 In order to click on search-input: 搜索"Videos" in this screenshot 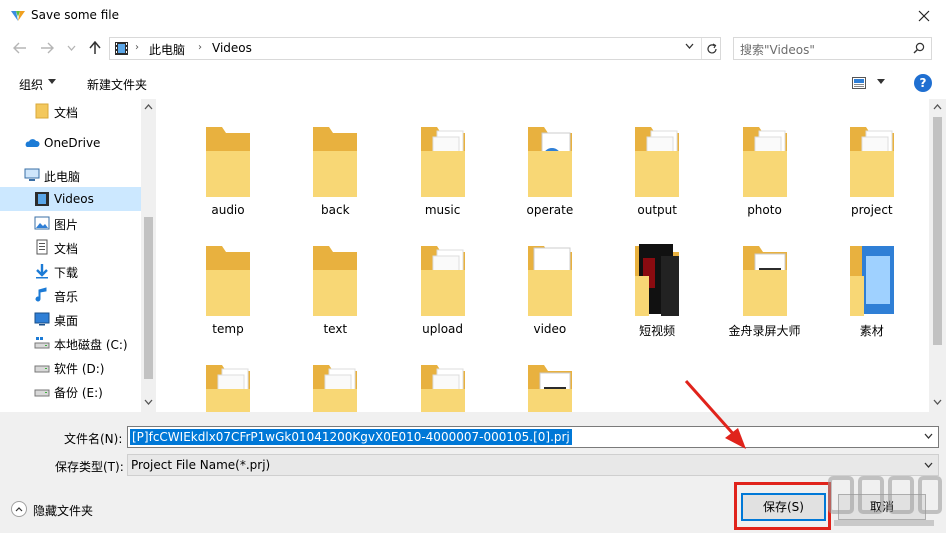, I will do `click(777, 49)`.